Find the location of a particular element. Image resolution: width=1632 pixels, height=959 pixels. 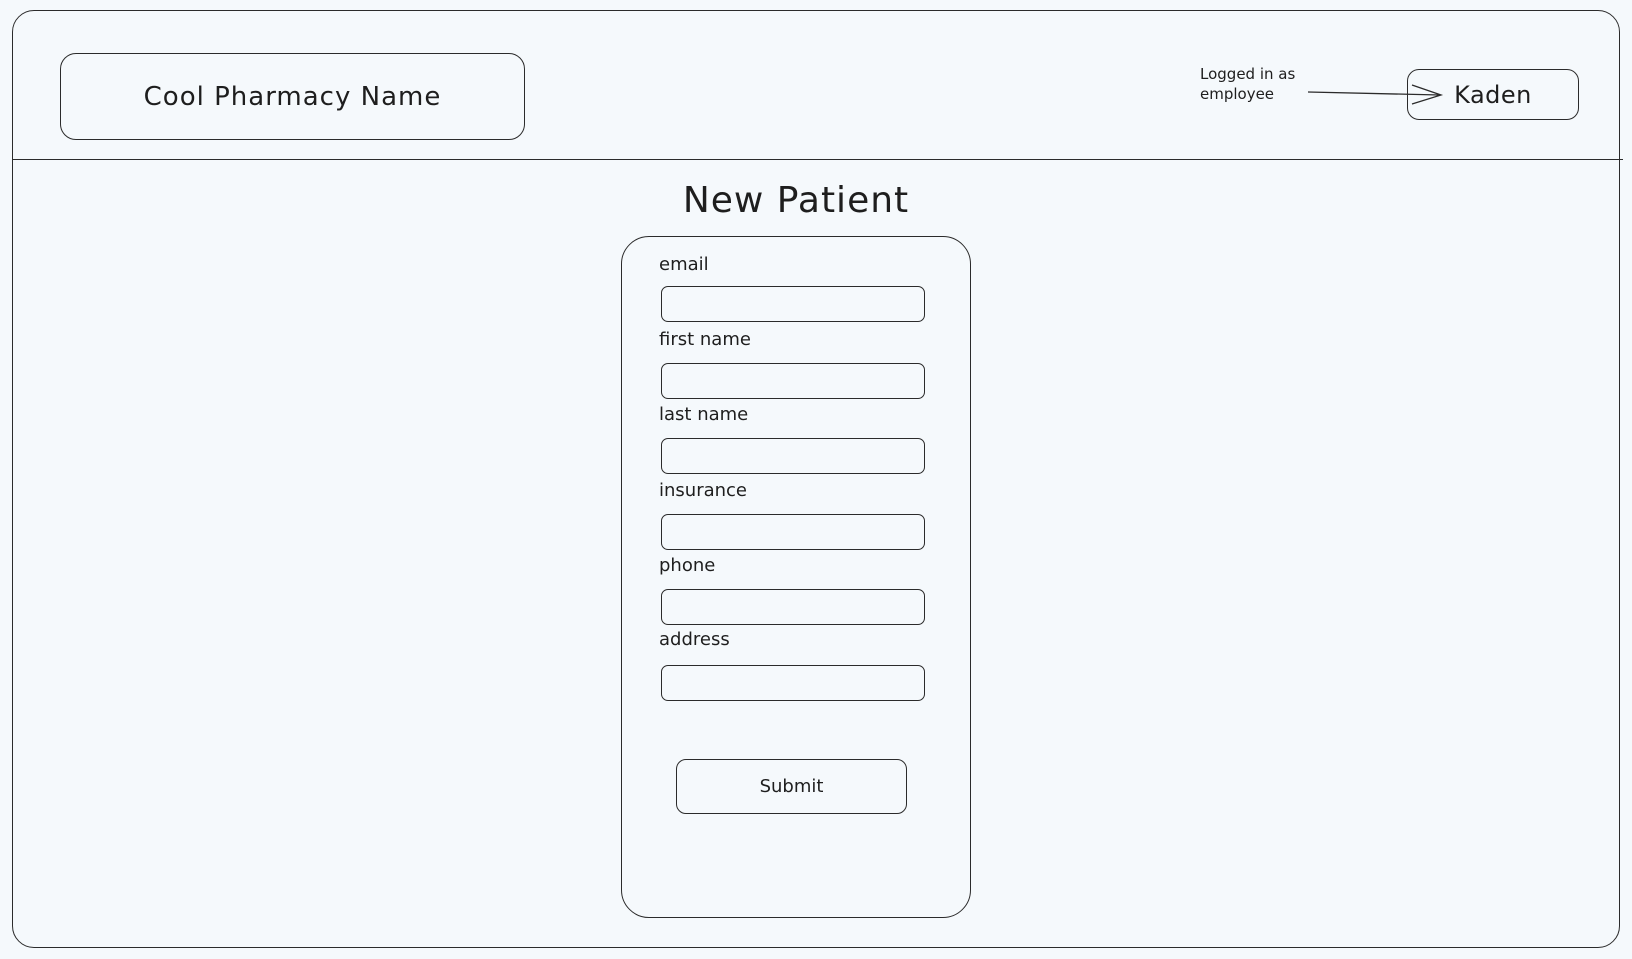

header-divider is located at coordinates (817, 159).